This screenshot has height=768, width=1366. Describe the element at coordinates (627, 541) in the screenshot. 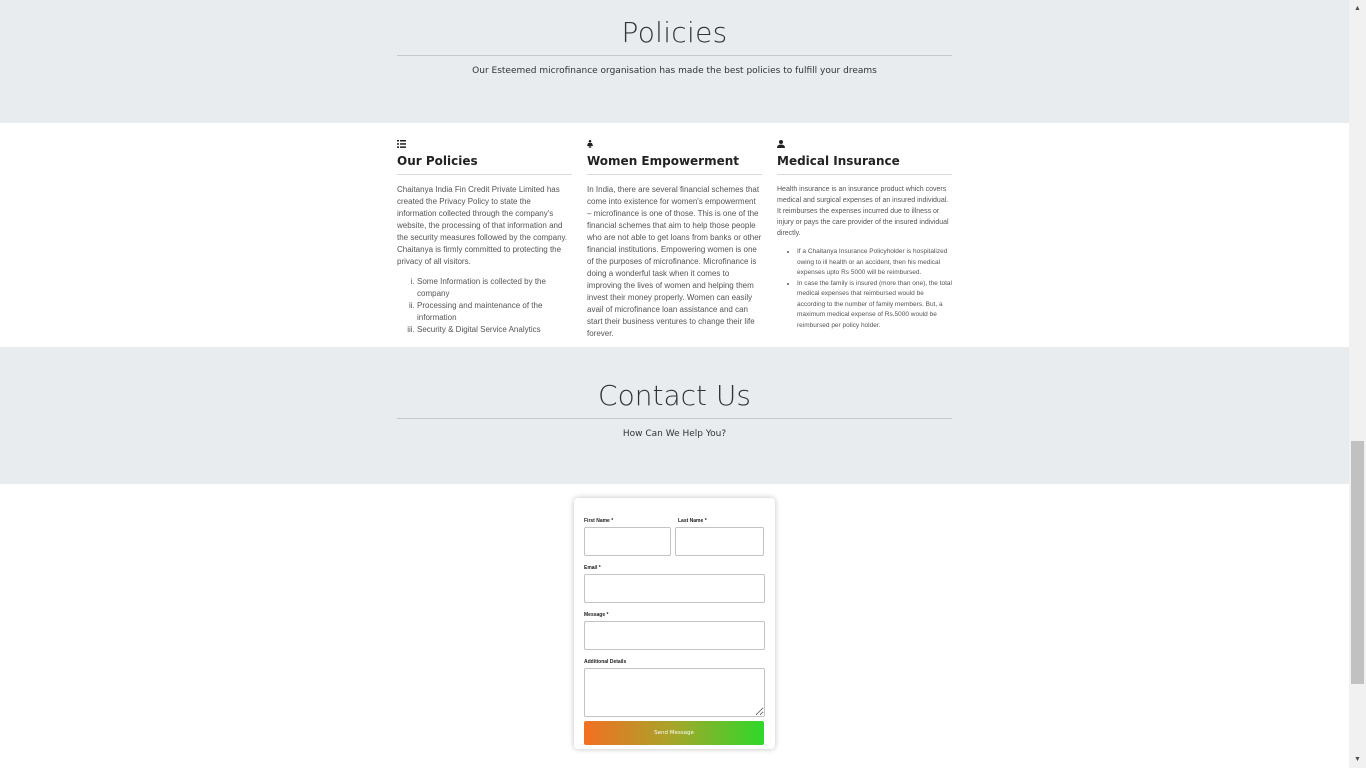

I see `first-name-field` at that location.